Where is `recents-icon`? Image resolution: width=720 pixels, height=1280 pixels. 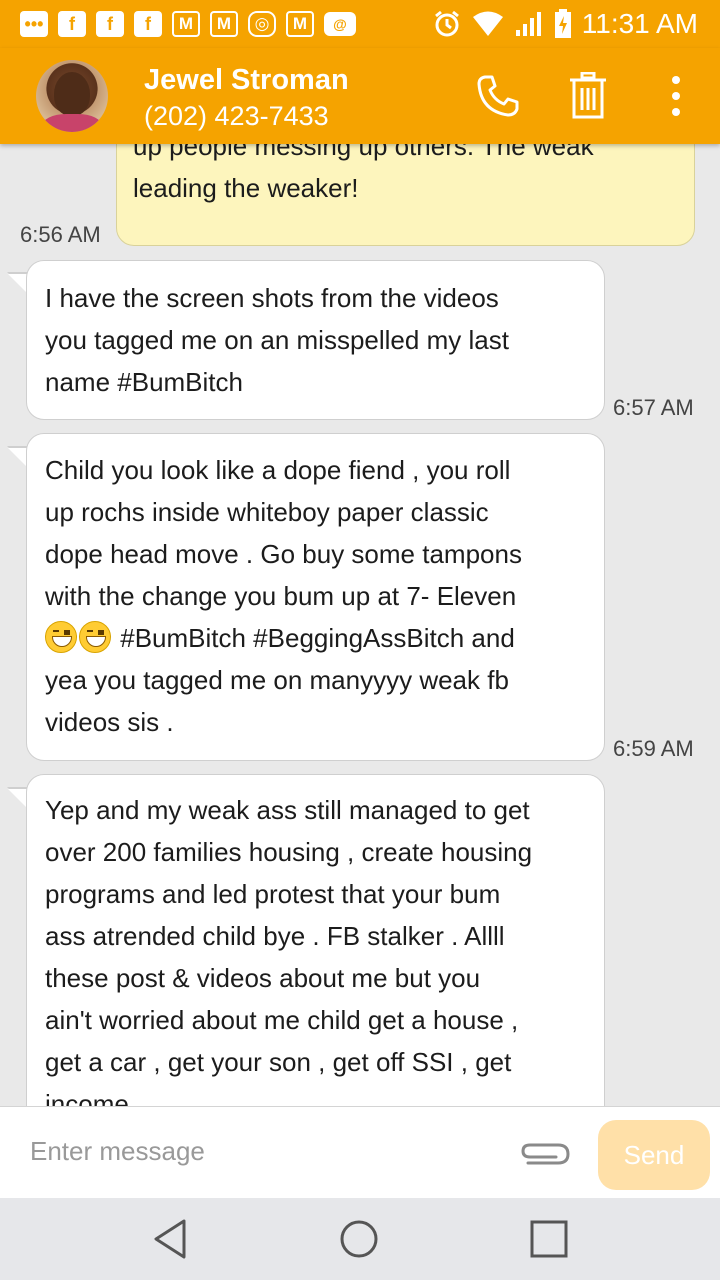
recents-icon is located at coordinates (549, 1239).